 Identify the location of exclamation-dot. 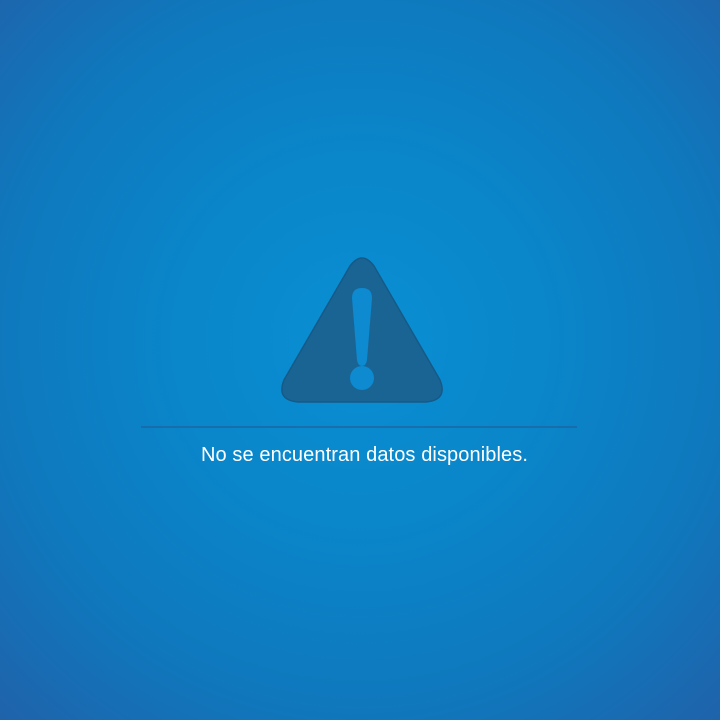
(362, 378).